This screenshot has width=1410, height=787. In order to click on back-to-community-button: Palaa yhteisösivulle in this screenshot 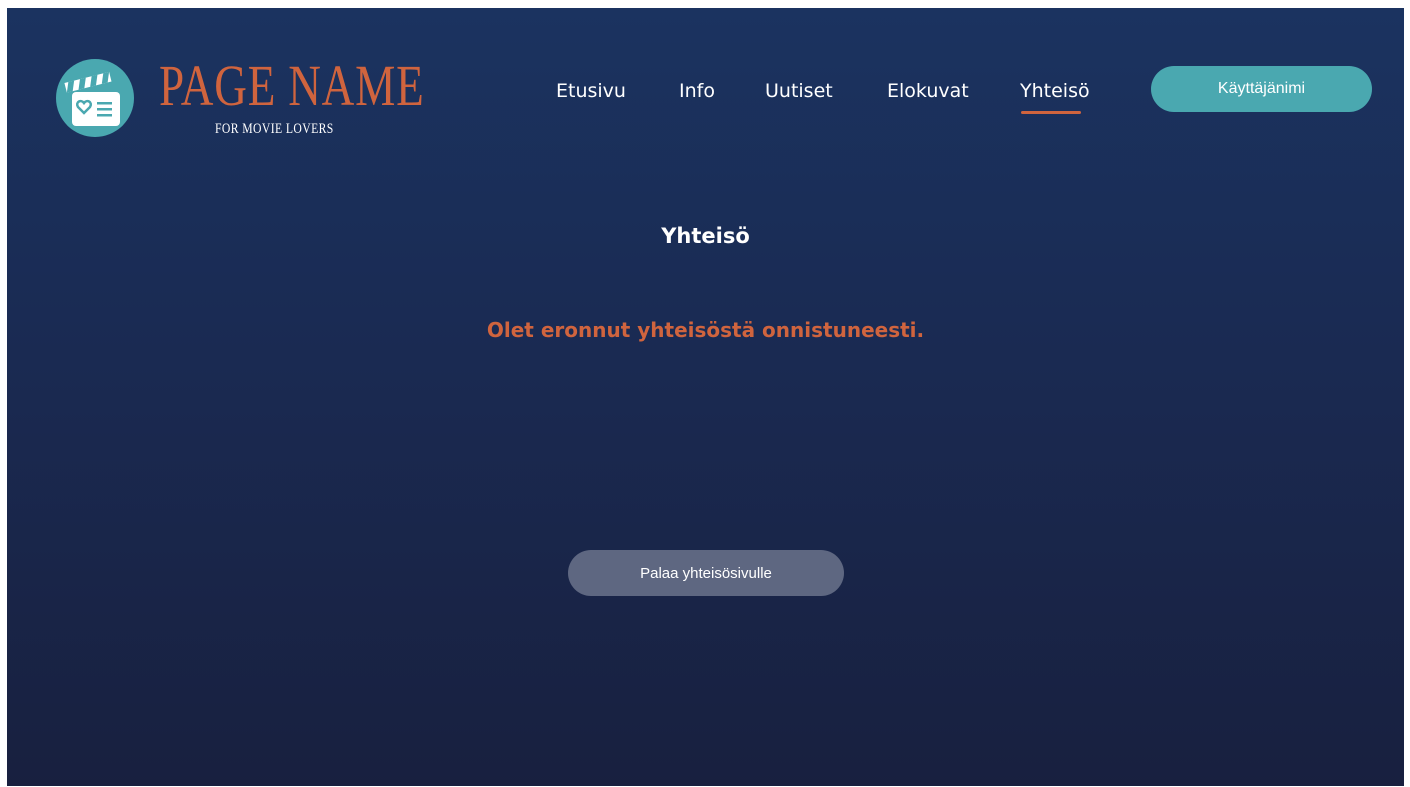, I will do `click(706, 573)`.